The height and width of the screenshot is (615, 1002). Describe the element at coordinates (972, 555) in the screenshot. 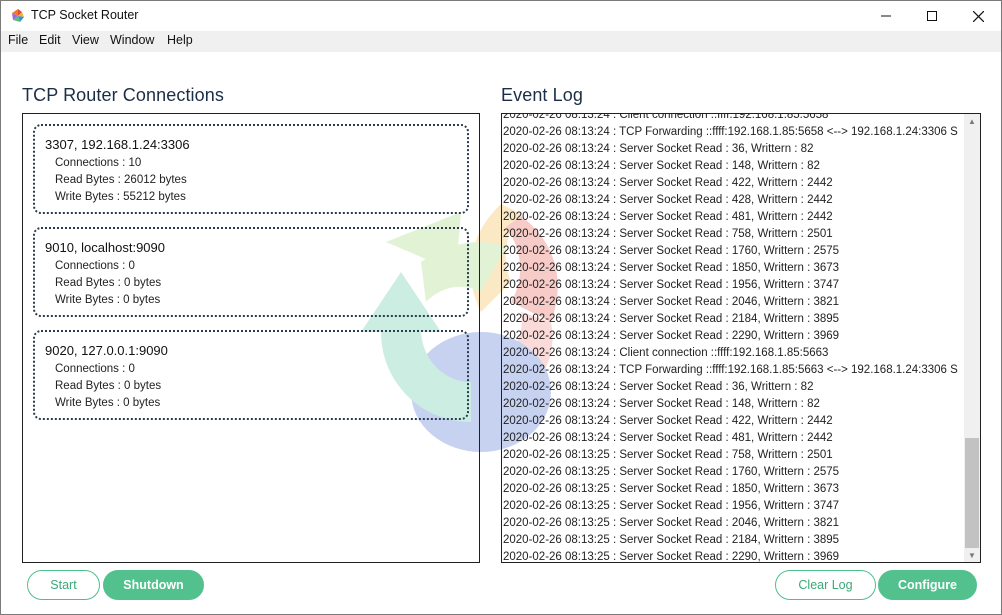

I see `chevron-down-icon: ▼` at that location.